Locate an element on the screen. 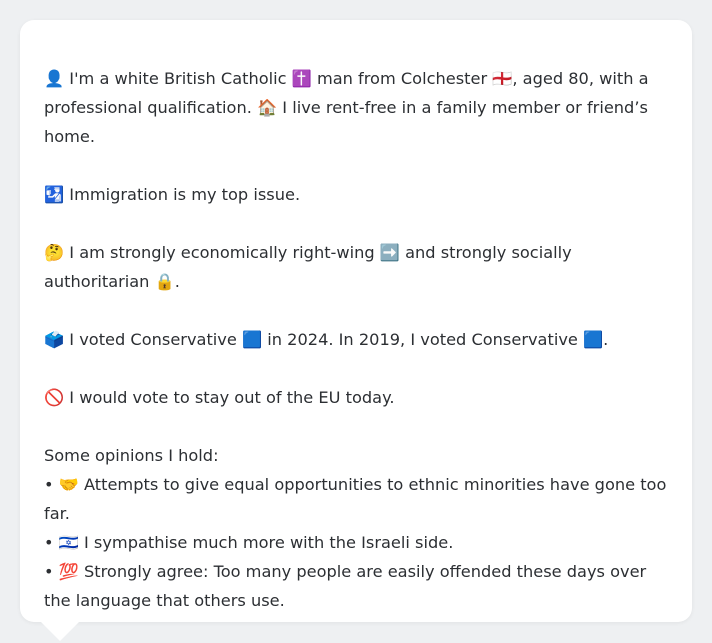 The height and width of the screenshot is (643, 712). bubble-tail is located at coordinates (60, 631).